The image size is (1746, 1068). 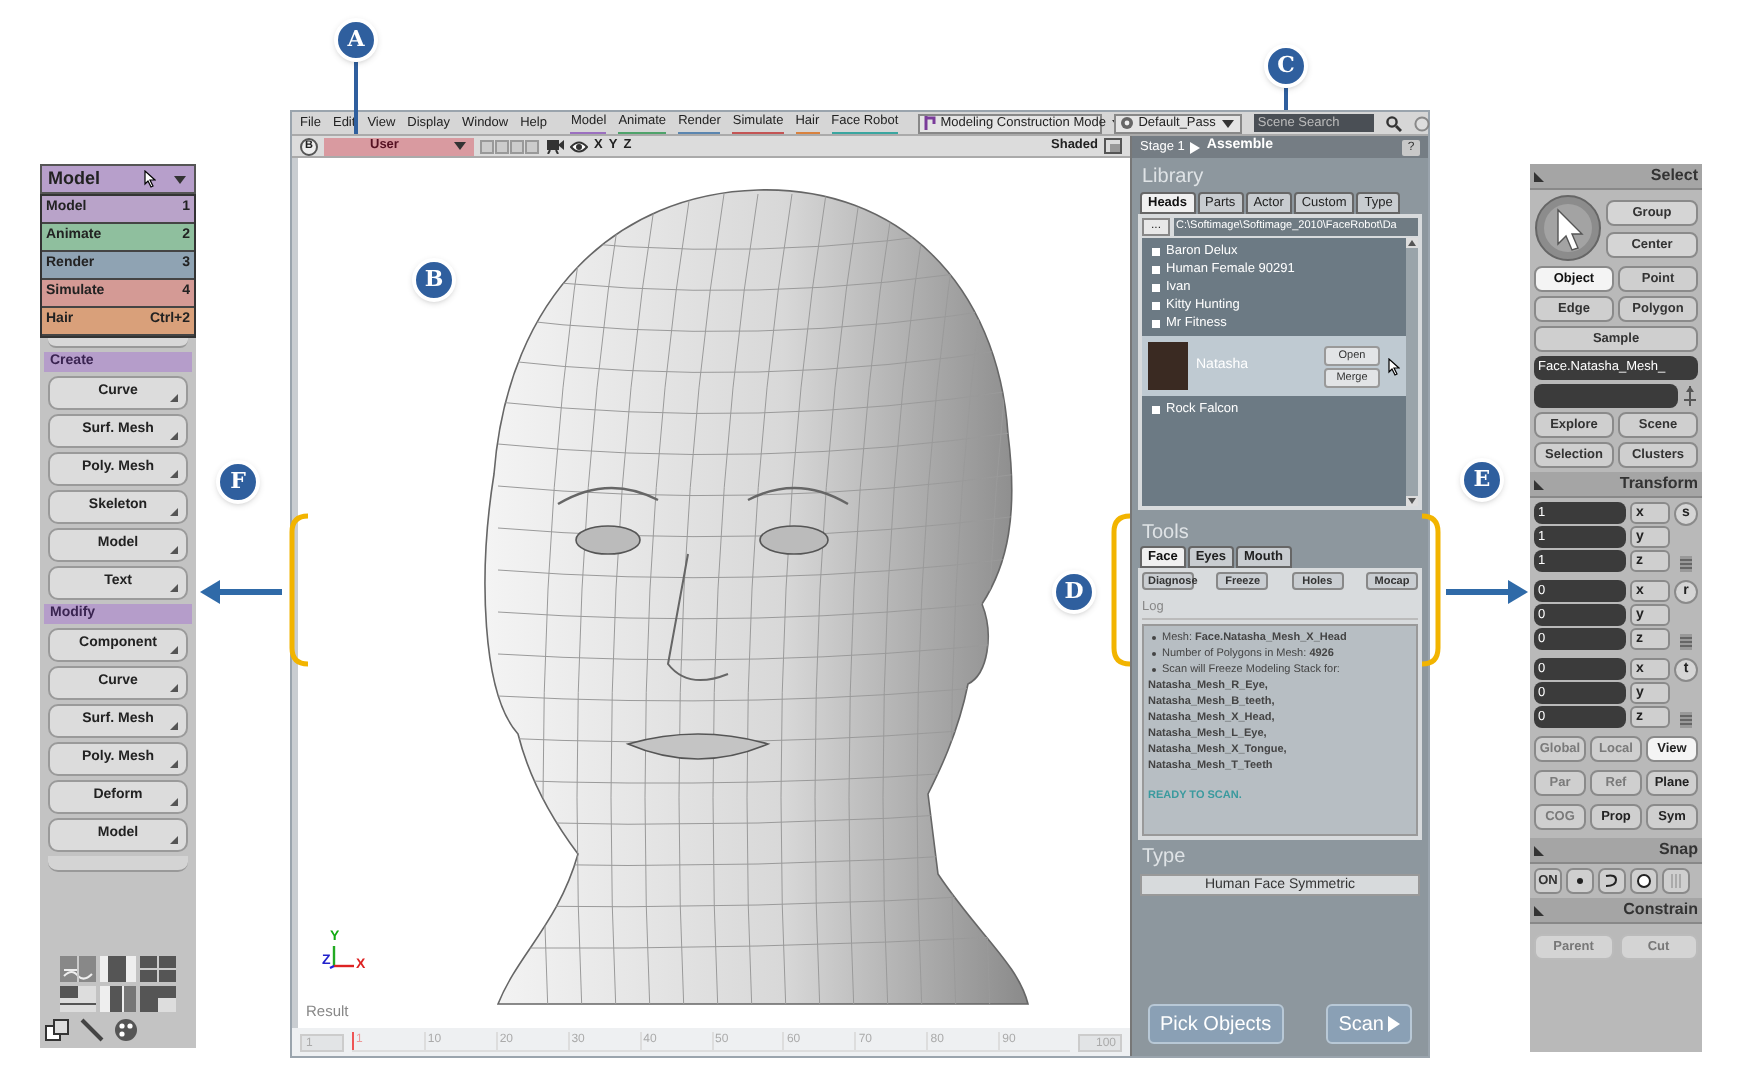 I want to click on section-title: Type, so click(x=1164, y=856).